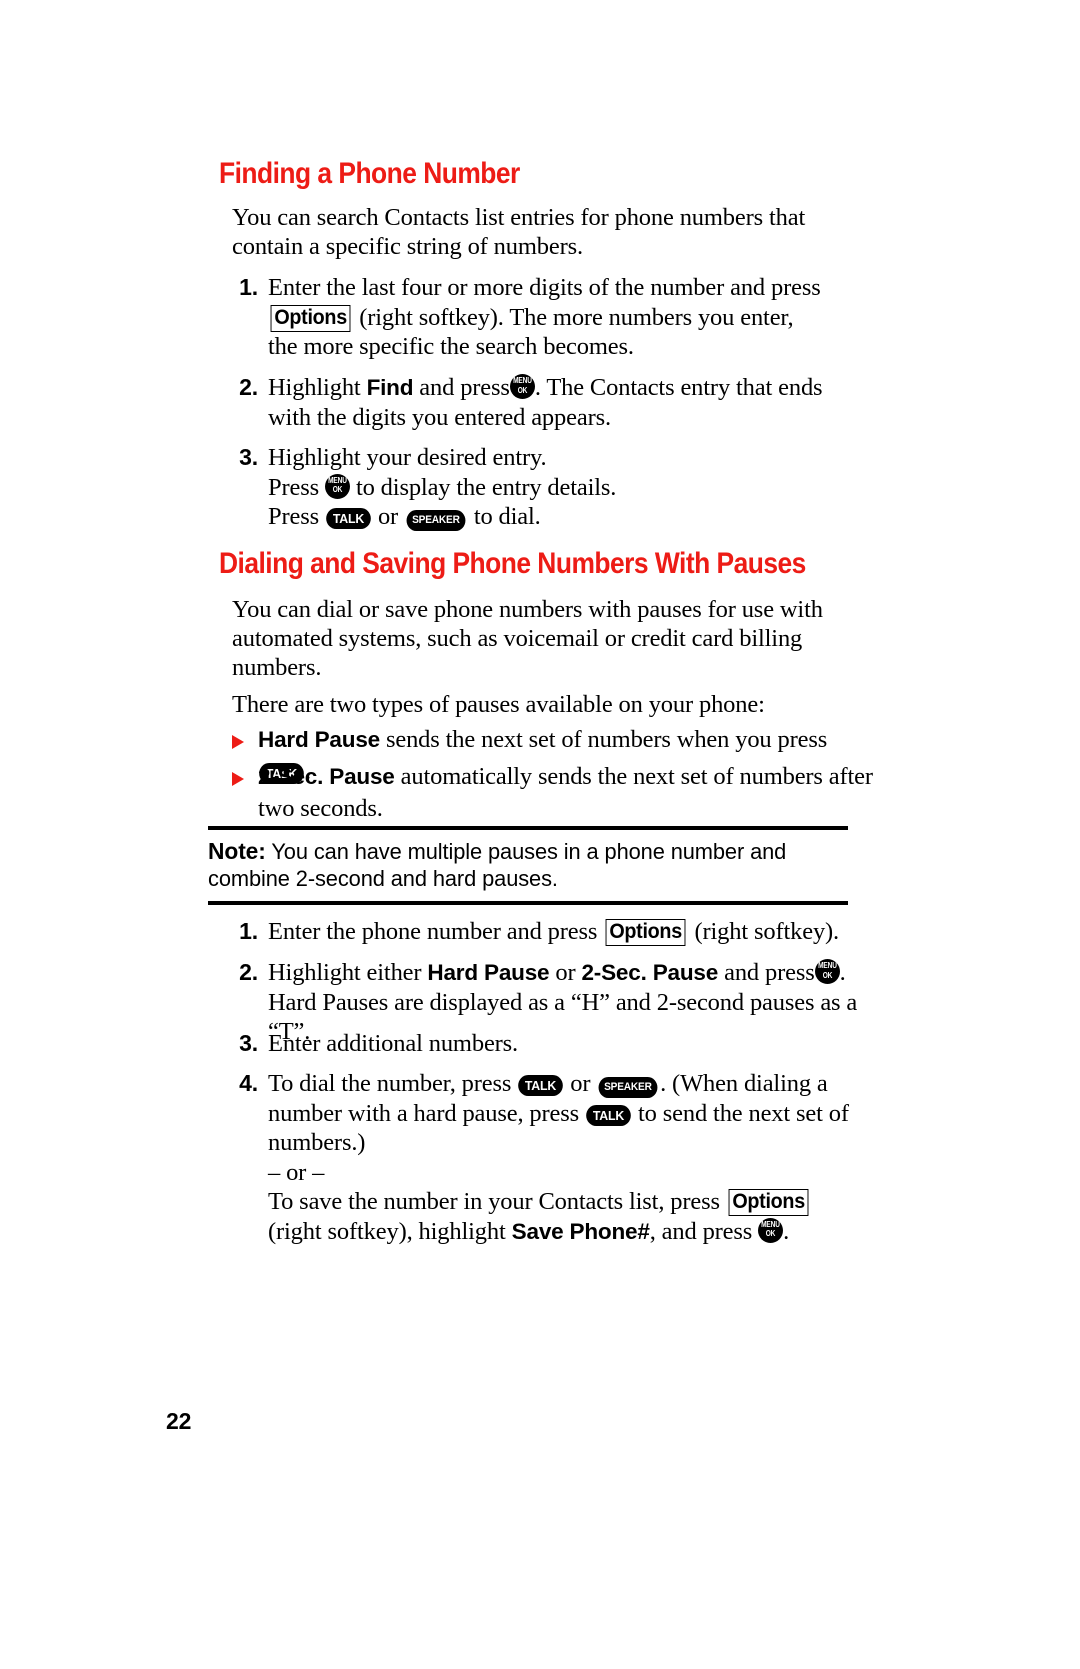 This screenshot has width=1080, height=1669. What do you see at coordinates (369, 173) in the screenshot?
I see `page-title-finding-a-phone-number: Finding a Phone Number` at bounding box center [369, 173].